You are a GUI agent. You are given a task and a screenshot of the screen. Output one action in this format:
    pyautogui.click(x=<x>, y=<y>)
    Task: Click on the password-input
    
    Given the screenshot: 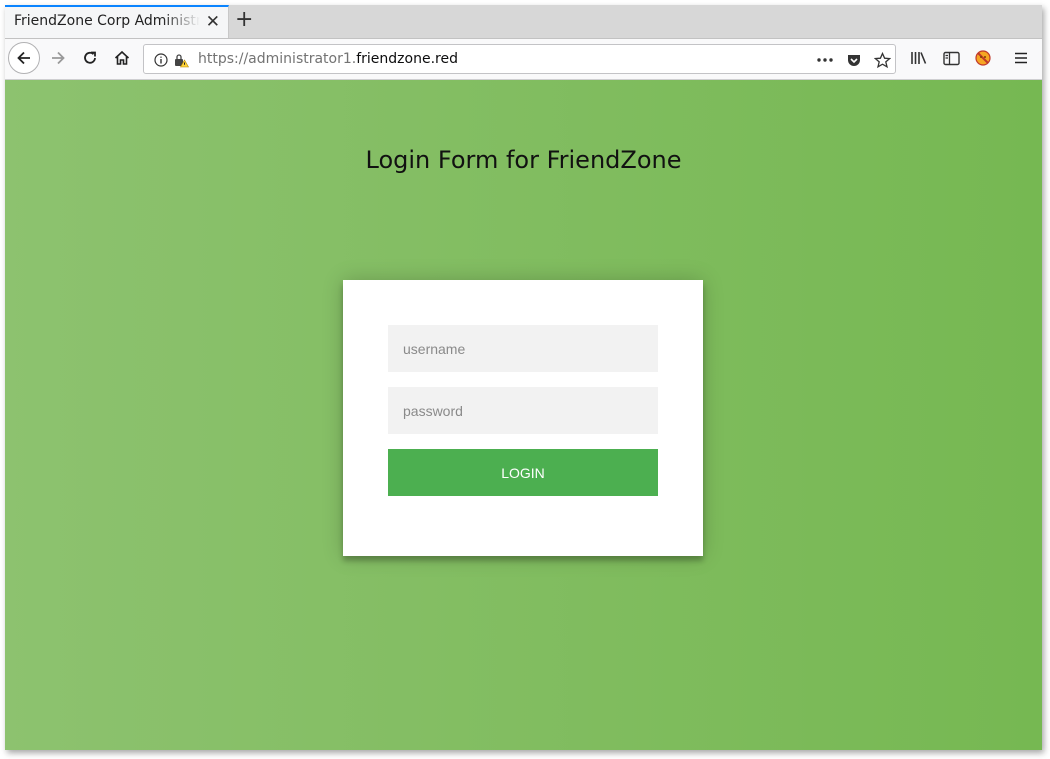 What is the action you would take?
    pyautogui.click(x=523, y=410)
    